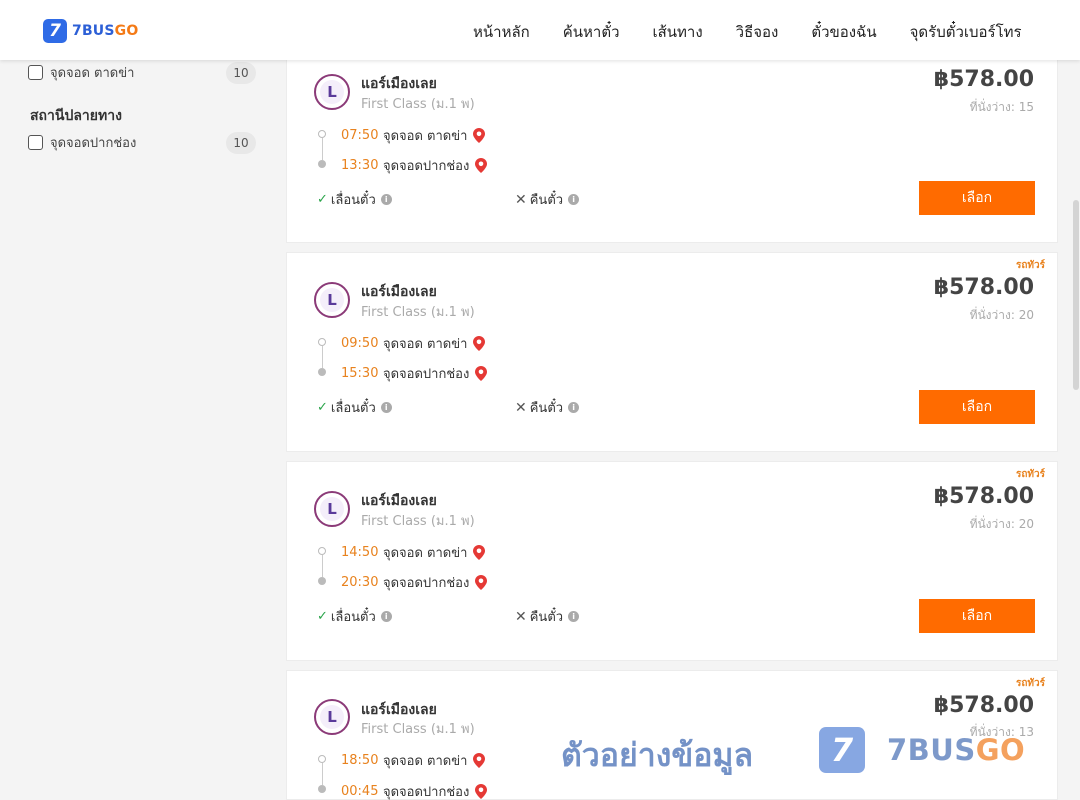 This screenshot has height=800, width=1080. I want to click on origin-filter-label: จุดจอด ตาดข่า, so click(92, 73).